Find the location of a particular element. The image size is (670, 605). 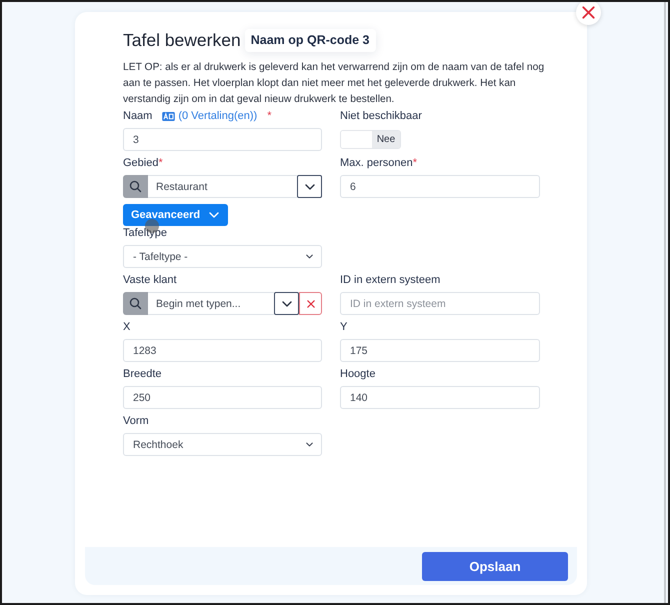

dialog-title: Tafel bewerken is located at coordinates (182, 40).